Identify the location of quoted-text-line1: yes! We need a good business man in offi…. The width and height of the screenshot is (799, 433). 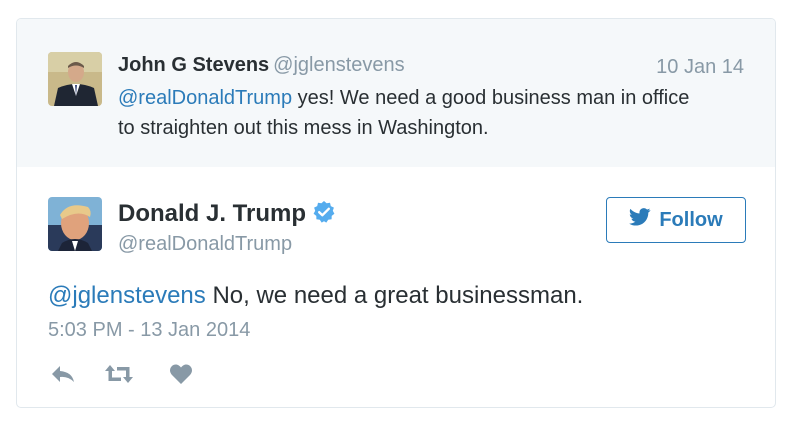
(491, 98).